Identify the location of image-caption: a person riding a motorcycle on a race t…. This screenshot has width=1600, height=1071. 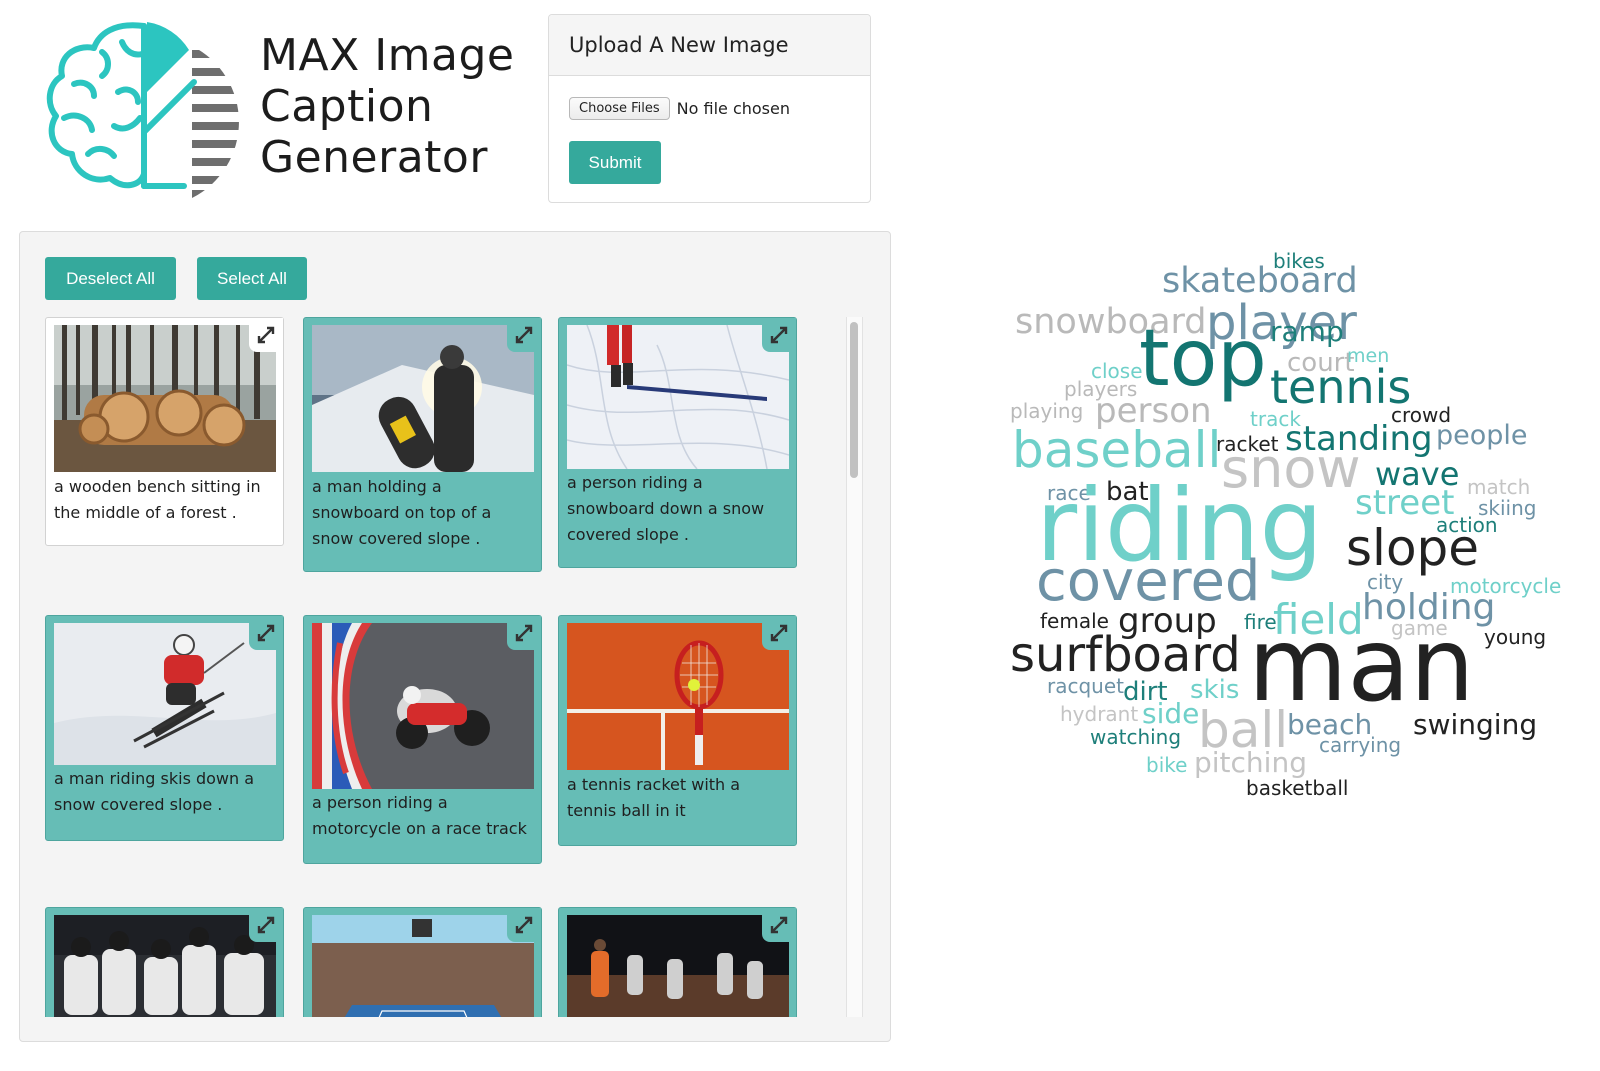
(419, 815).